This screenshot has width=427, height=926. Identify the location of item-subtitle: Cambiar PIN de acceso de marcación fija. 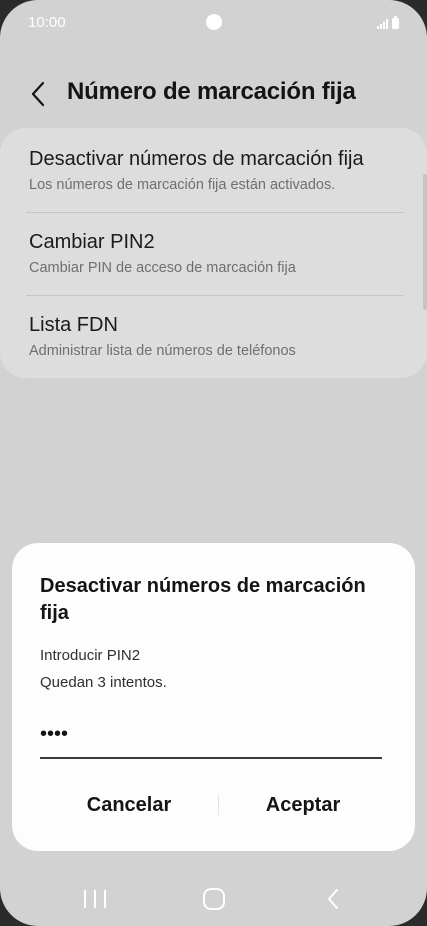
(162, 268).